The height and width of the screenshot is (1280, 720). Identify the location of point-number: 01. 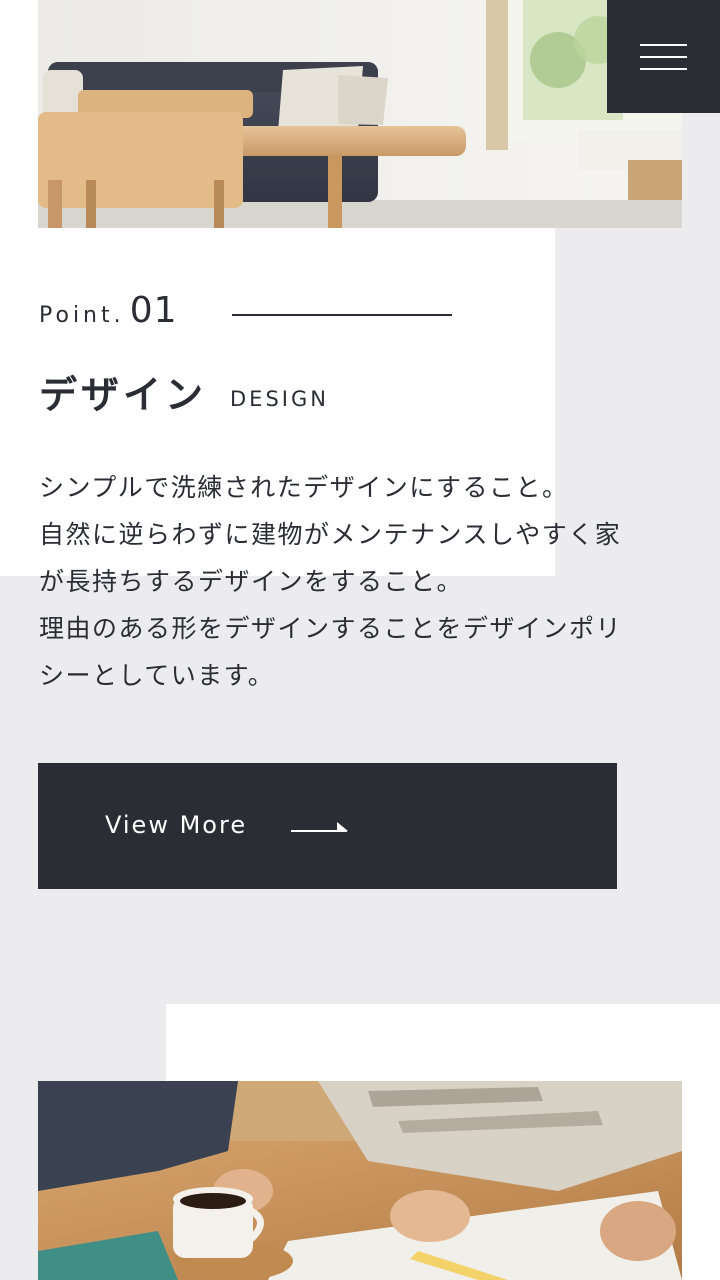
(153, 310).